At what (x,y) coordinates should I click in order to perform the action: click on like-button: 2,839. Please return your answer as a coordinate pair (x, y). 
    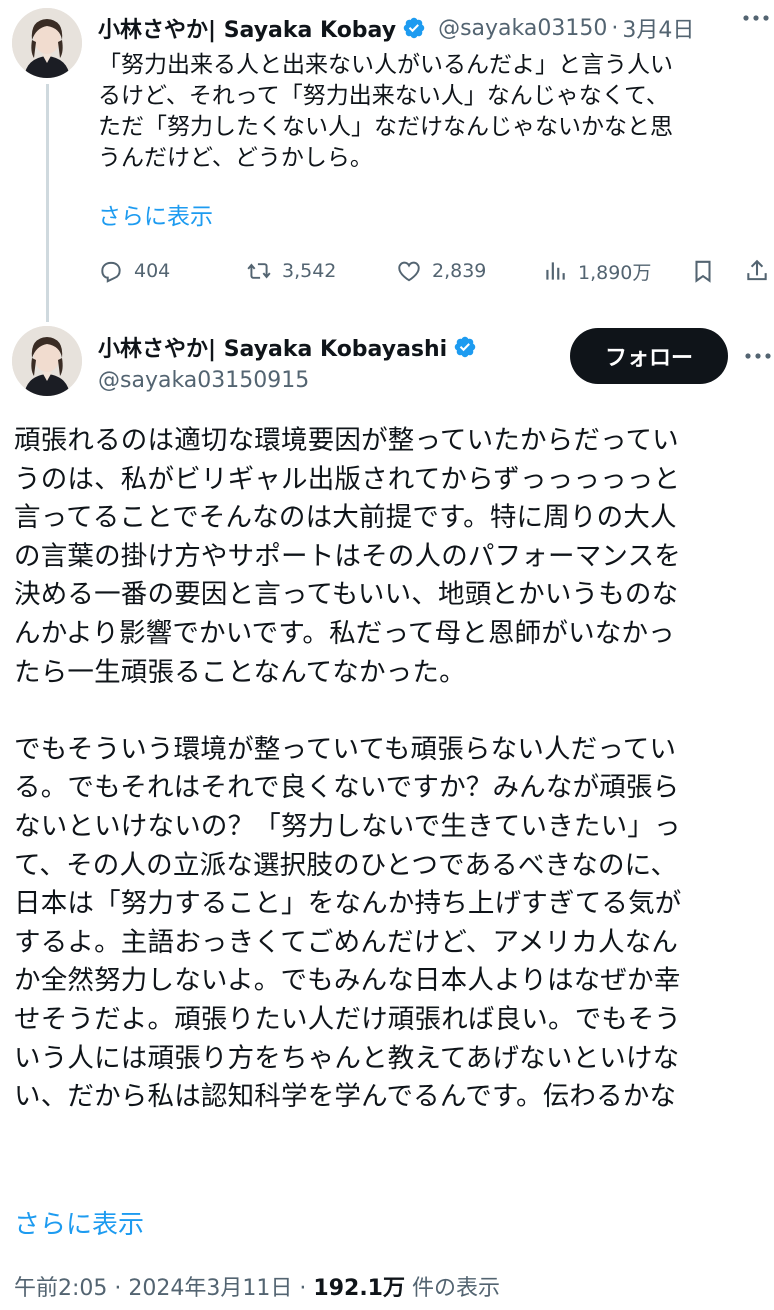
    Looking at the image, I should click on (441, 271).